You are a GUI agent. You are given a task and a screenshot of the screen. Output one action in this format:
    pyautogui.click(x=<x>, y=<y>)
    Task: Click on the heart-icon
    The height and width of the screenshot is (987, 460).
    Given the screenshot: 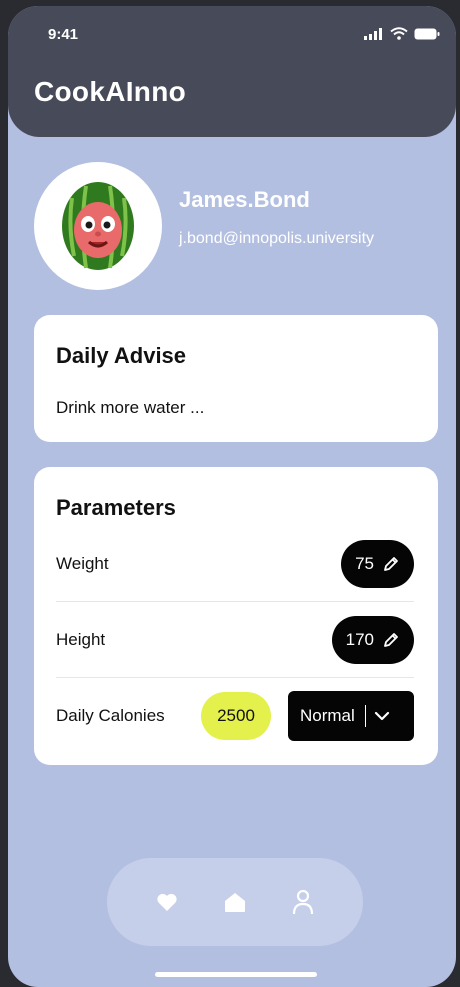 What is the action you would take?
    pyautogui.click(x=167, y=902)
    